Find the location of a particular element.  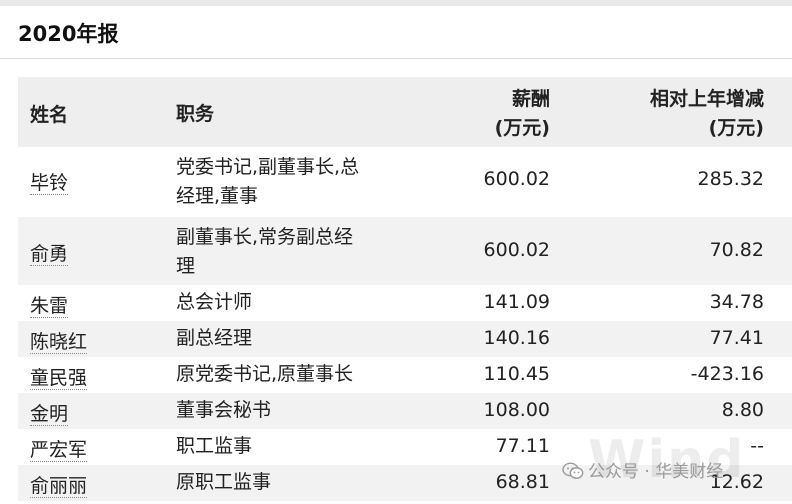

table-row: 俞勇 副董事长,常务副总经理 600.02 70.82 is located at coordinates (405, 251).